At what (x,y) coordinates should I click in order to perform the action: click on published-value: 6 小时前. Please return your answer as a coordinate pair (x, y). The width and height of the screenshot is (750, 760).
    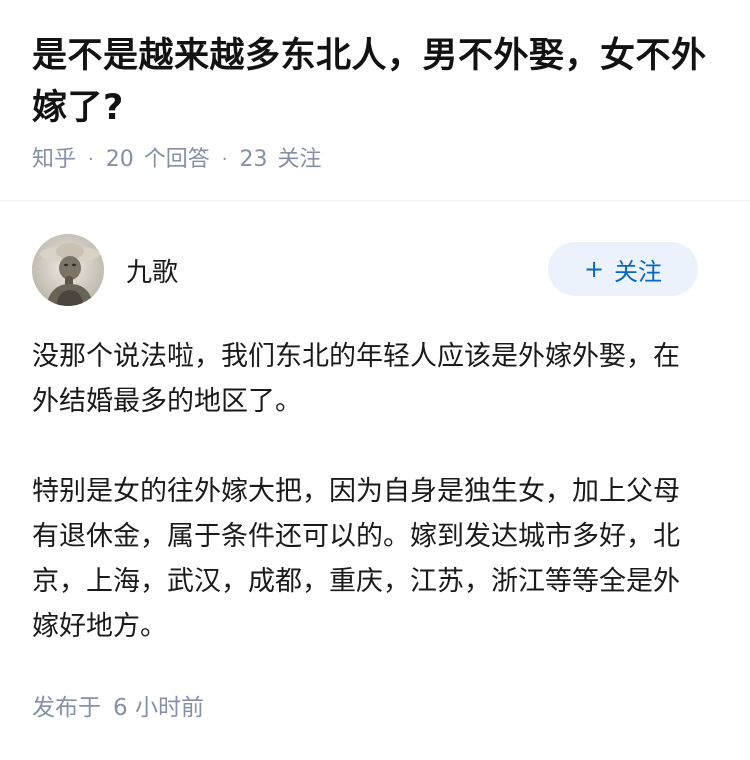
    Looking at the image, I should click on (158, 708).